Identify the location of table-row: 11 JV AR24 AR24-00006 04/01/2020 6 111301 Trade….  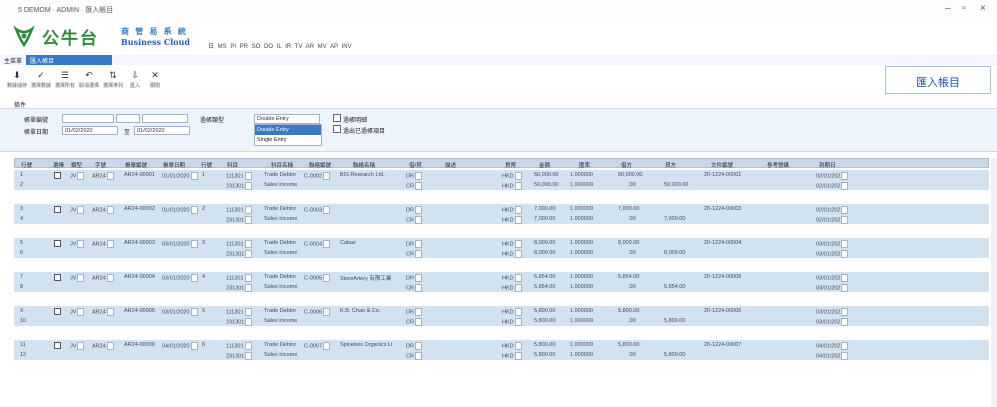
(501, 345).